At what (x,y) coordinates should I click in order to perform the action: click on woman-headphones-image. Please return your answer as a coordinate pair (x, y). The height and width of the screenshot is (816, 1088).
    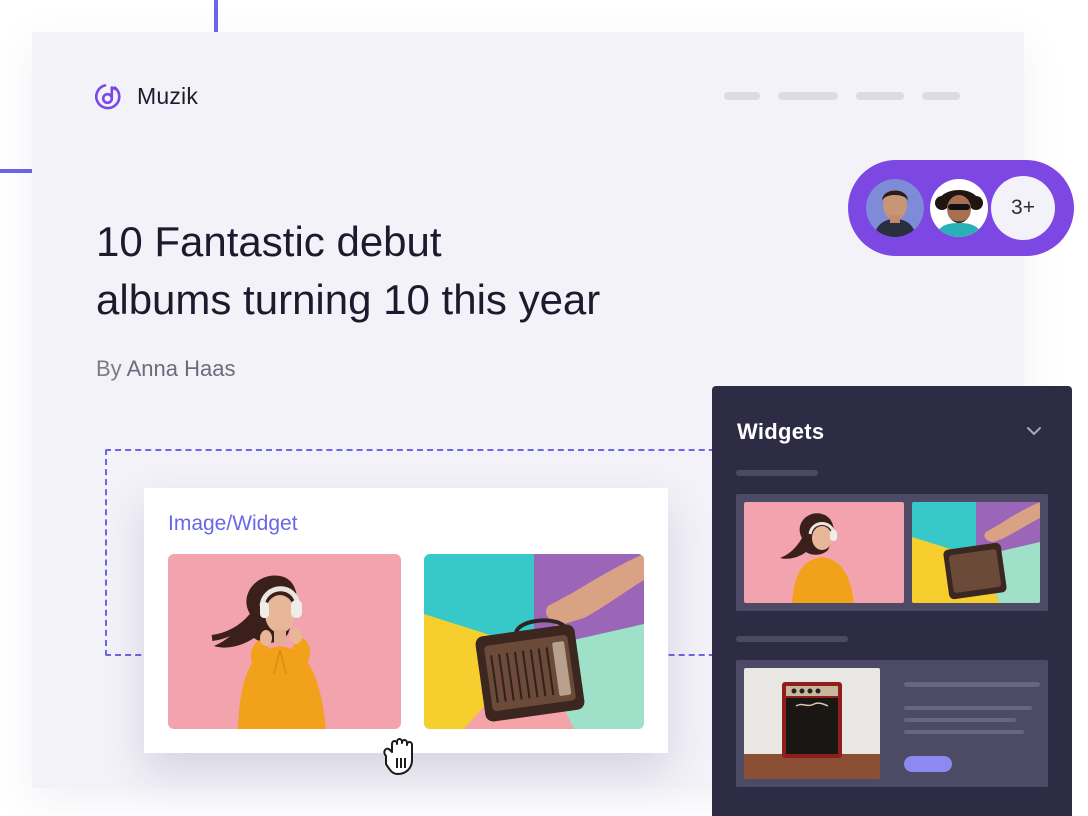
    Looking at the image, I should click on (284, 641).